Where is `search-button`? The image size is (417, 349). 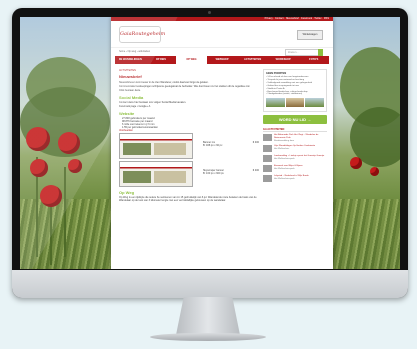
search-button is located at coordinates (320, 52).